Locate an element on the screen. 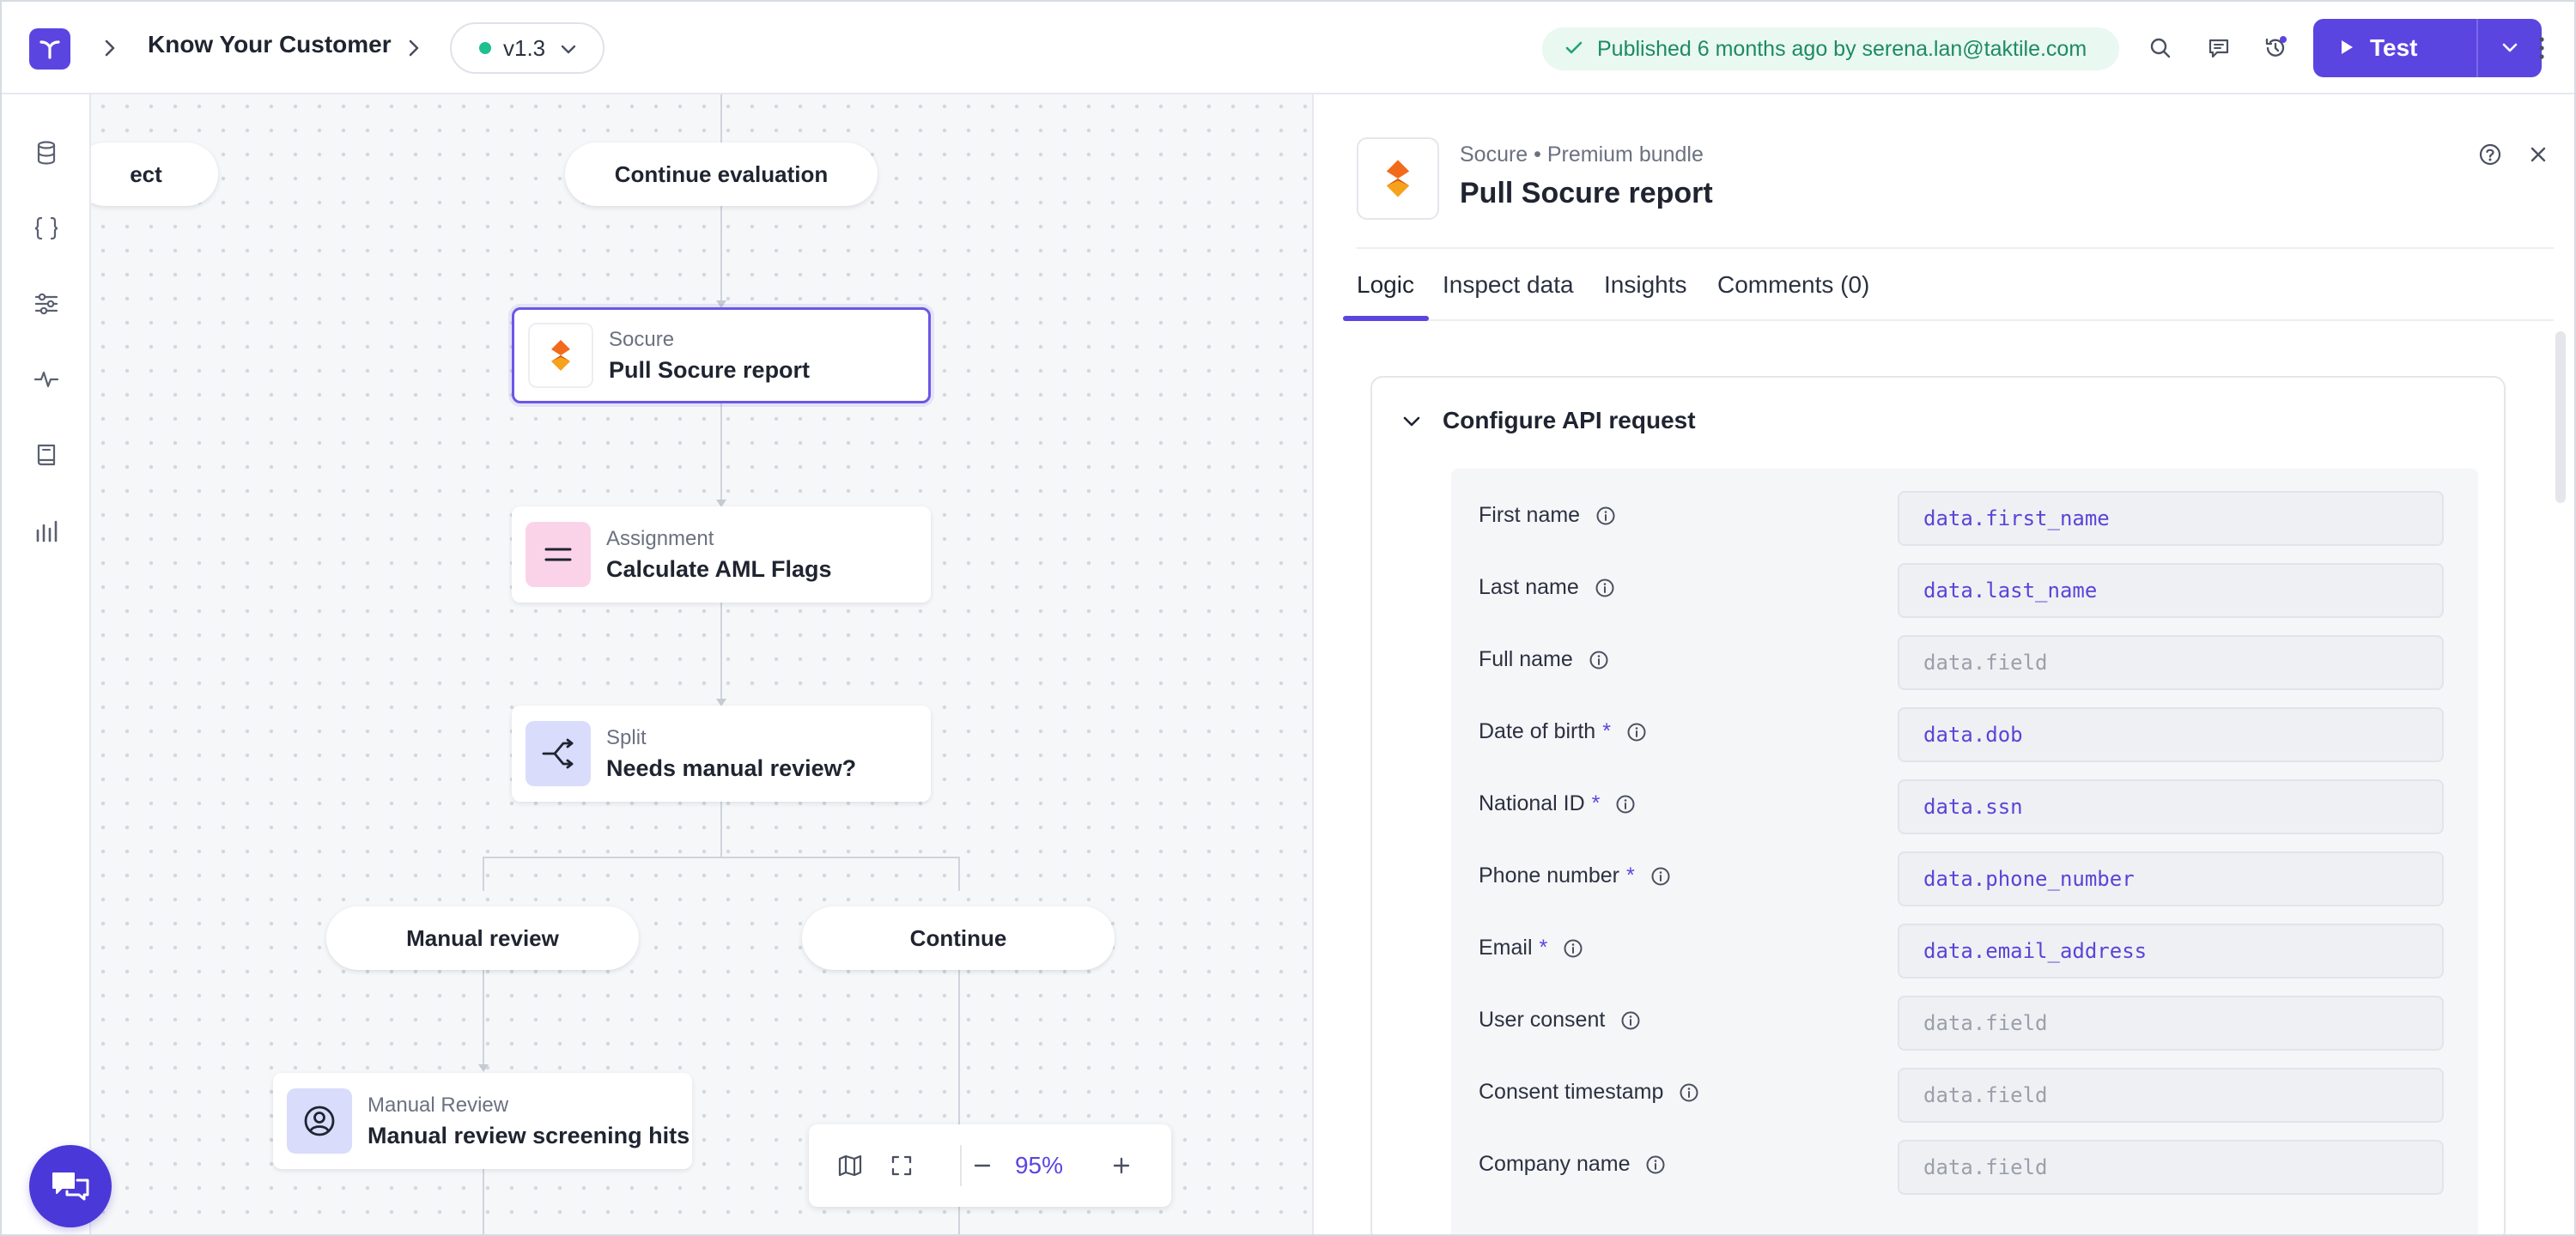 This screenshot has height=1236, width=2576. flow-title: Know Your Customer is located at coordinates (270, 44).